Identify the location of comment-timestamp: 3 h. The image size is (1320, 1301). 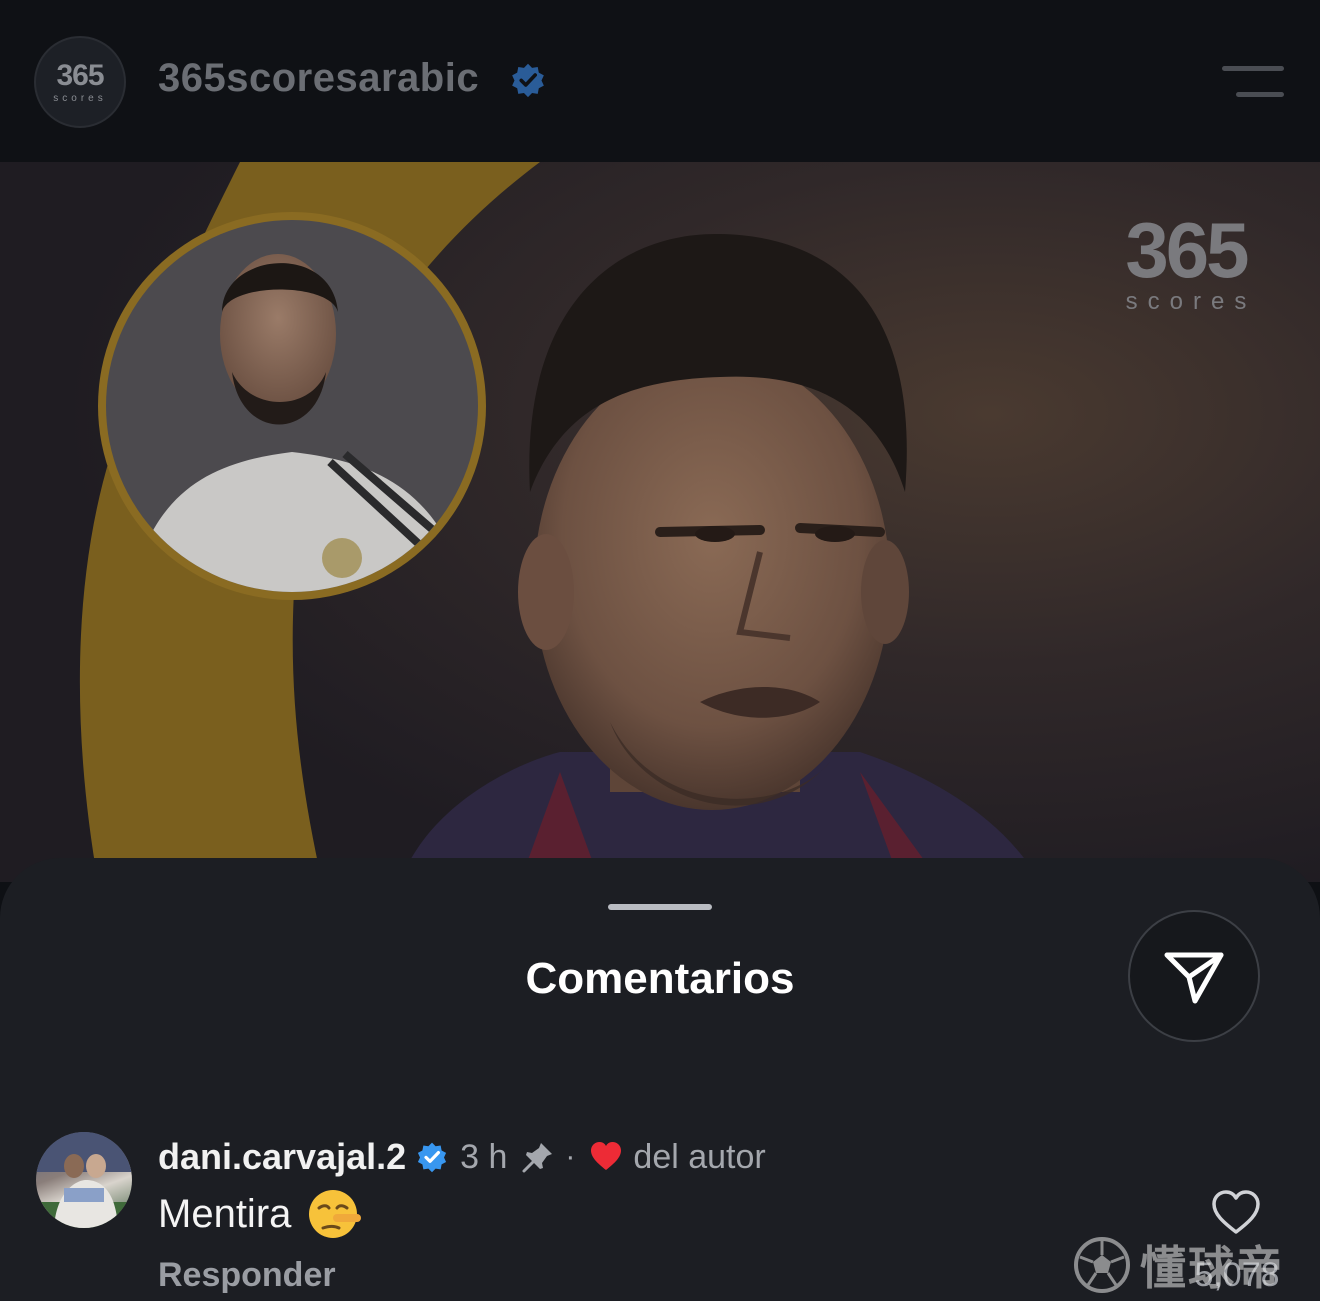
(484, 1156).